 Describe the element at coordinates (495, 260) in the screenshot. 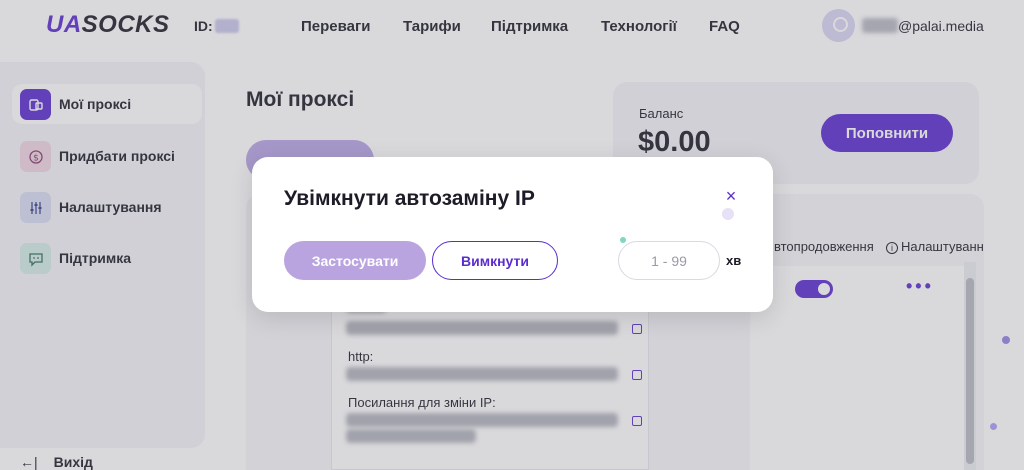

I see `disable-button: Вимкнути` at that location.